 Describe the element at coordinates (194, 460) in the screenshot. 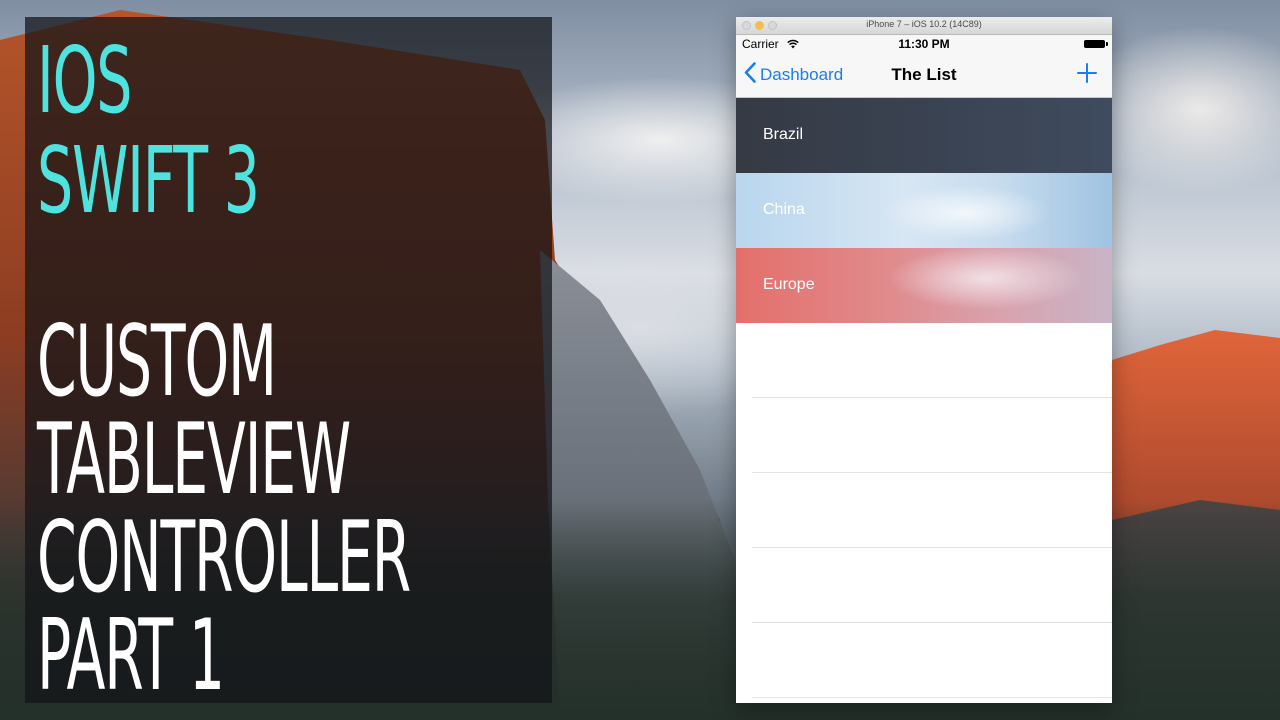

I see `title-line-tableview: TABLEVIEW` at that location.